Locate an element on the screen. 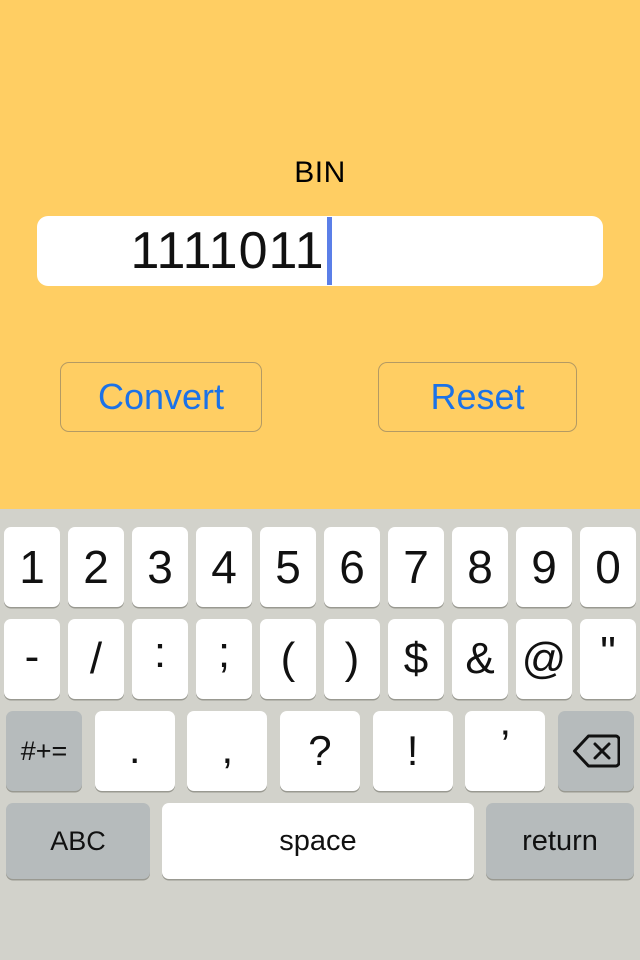 This screenshot has height=960, width=640. key-dollar: $ is located at coordinates (416, 659).